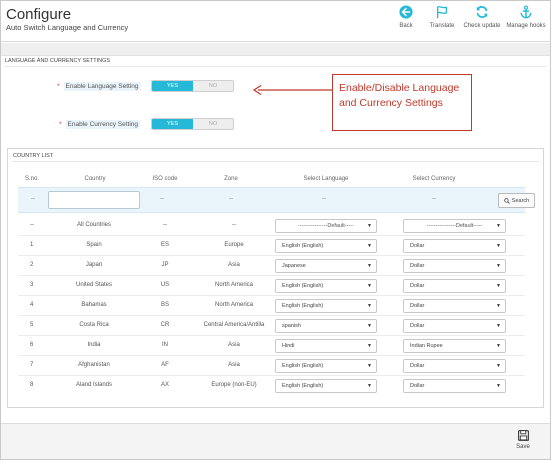 Image resolution: width=551 pixels, height=460 pixels. What do you see at coordinates (507, 200) in the screenshot?
I see `search-icon` at bounding box center [507, 200].